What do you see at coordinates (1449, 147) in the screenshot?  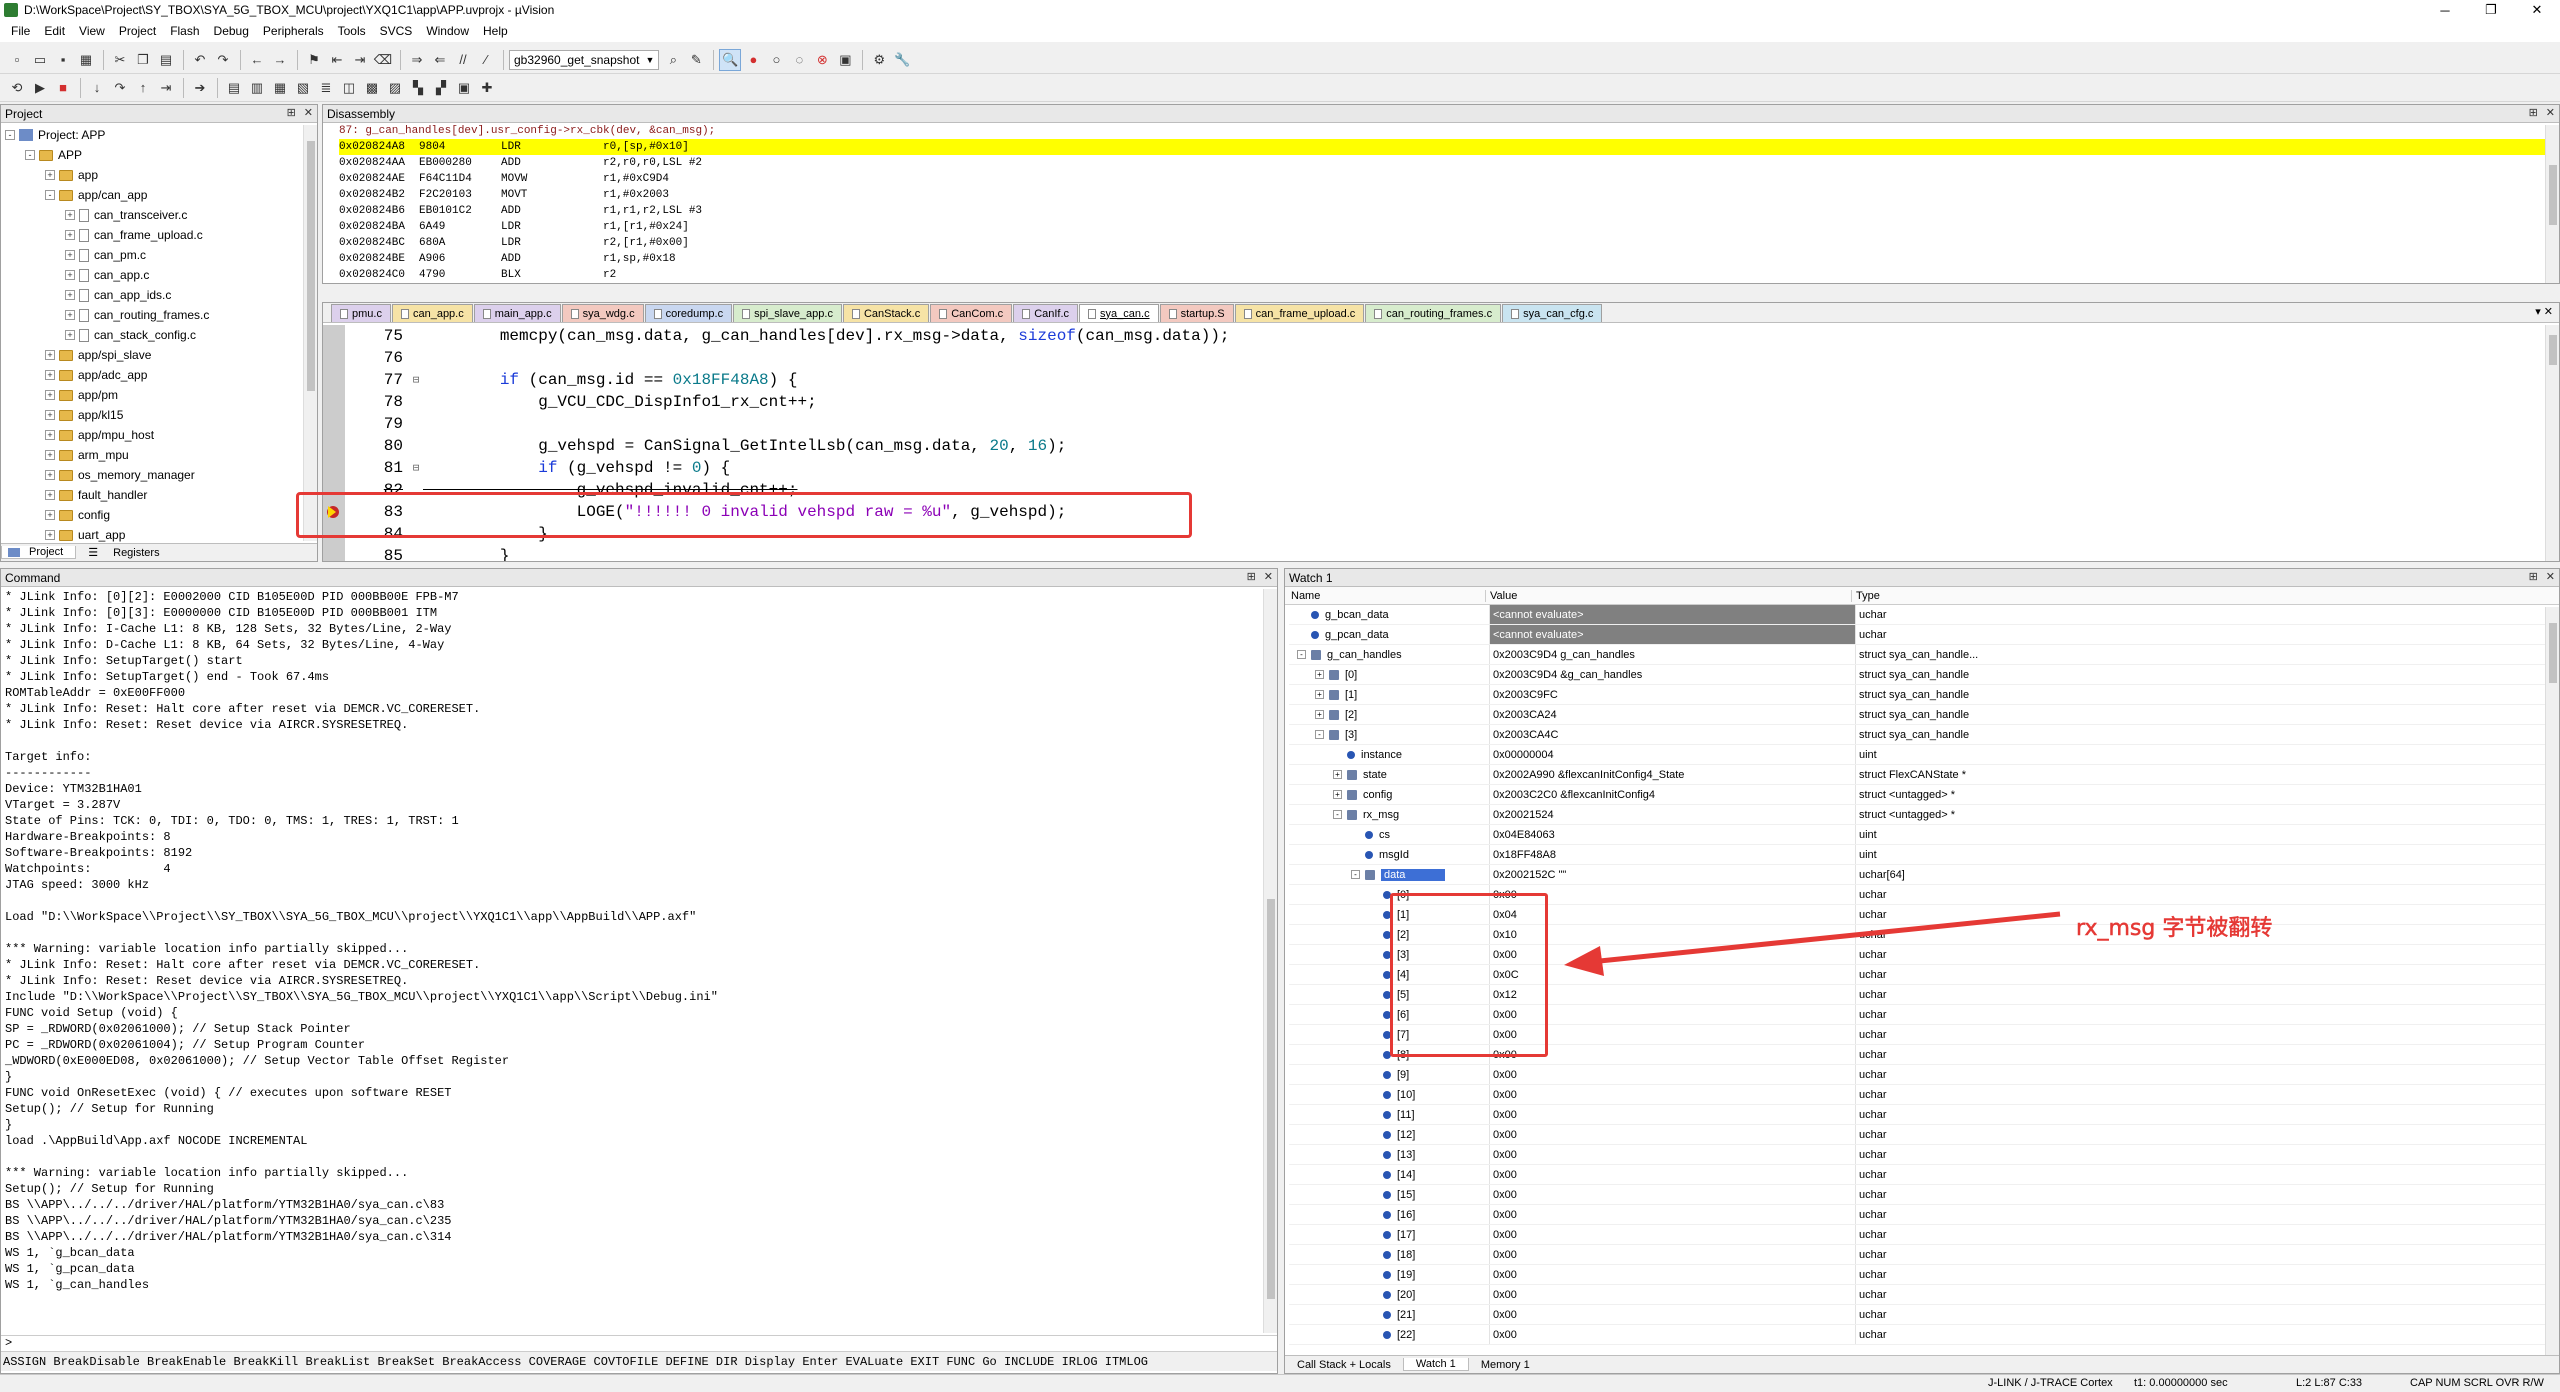 I see `disassembly-row: 0x020824A8 9804 LDR r0,[sp,#0x10]` at bounding box center [1449, 147].